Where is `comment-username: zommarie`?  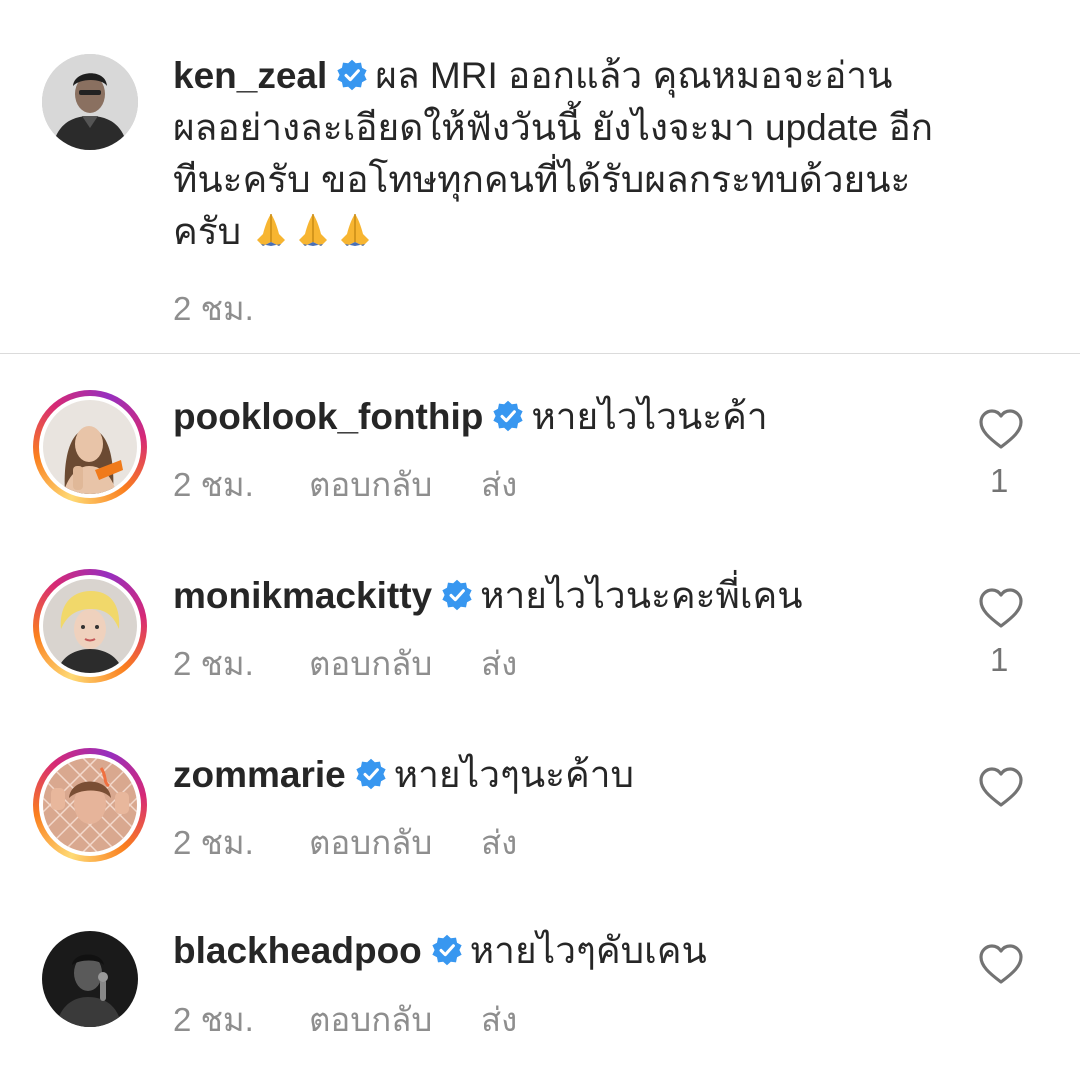 comment-username: zommarie is located at coordinates (259, 774).